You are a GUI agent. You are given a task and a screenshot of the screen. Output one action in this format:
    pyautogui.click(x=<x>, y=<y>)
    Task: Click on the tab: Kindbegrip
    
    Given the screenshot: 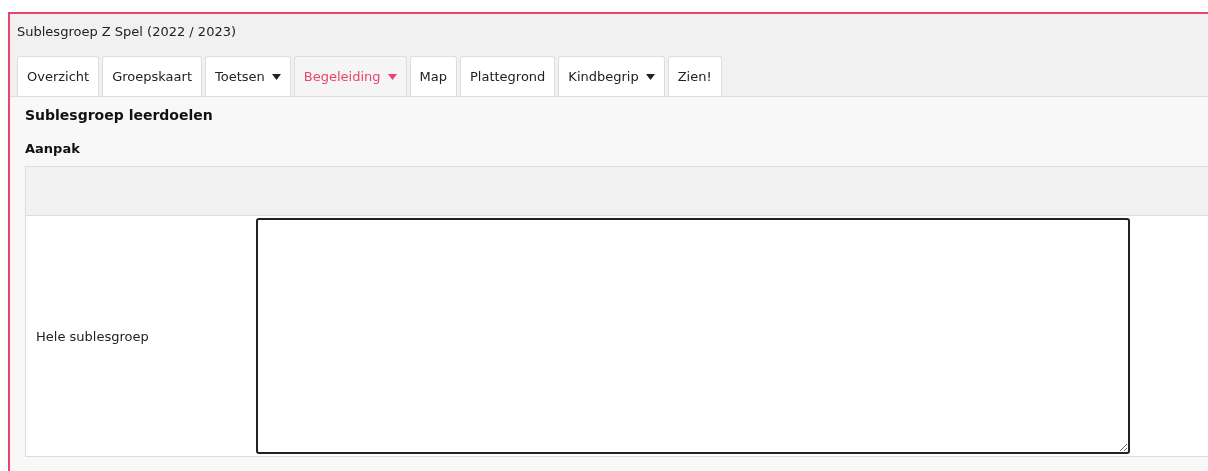 What is the action you would take?
    pyautogui.click(x=611, y=76)
    